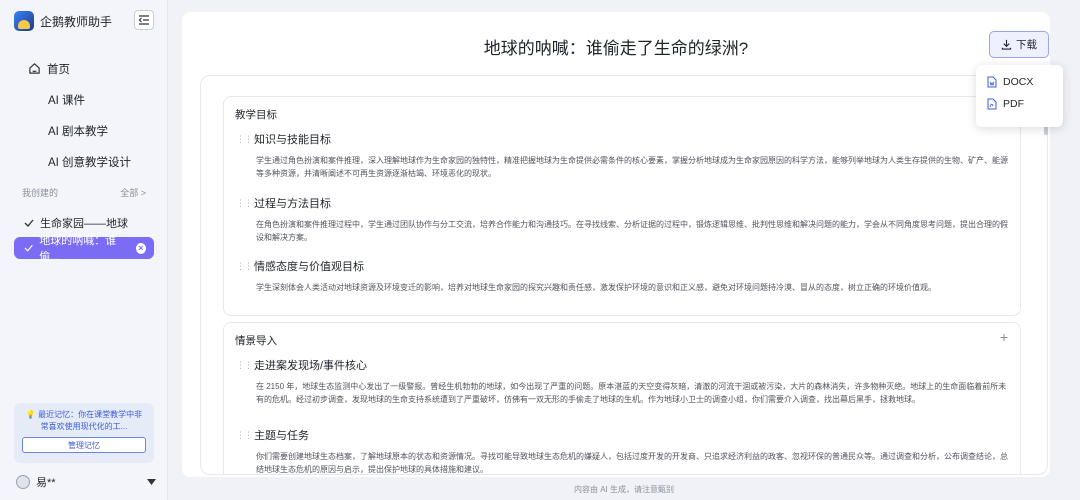  I want to click on nav-ai-creative-design: AI 创意教学设计, so click(79, 161).